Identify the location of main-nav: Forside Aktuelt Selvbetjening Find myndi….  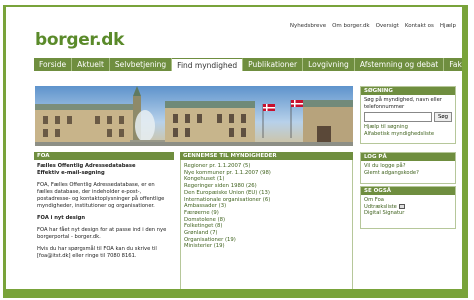
(248, 64).